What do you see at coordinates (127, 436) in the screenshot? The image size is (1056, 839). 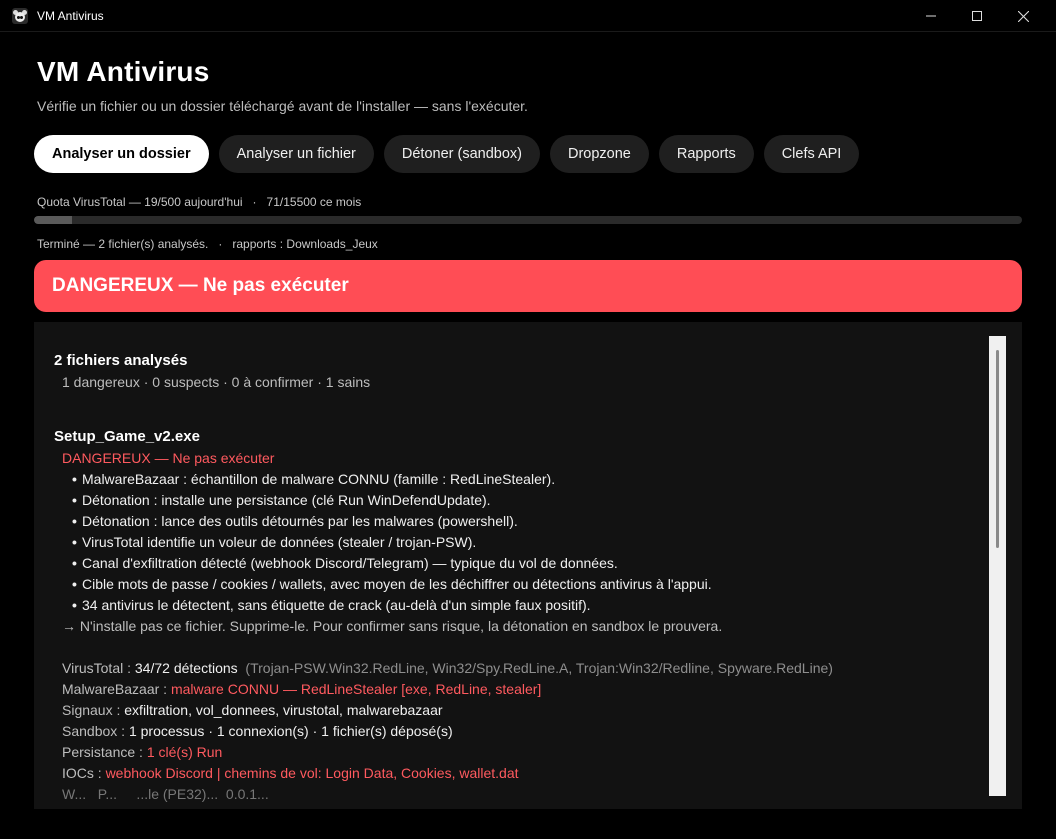 I see `file-name: Setup_Game_v2.exe` at bounding box center [127, 436].